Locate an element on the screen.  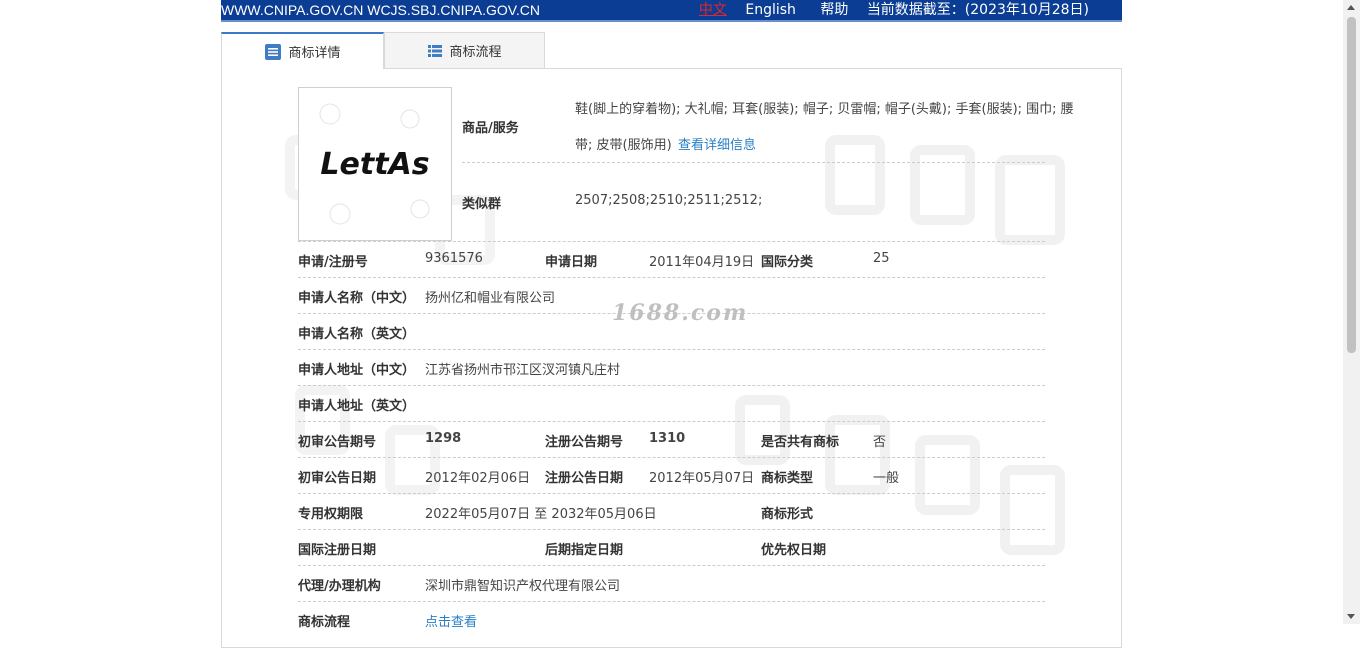
exclusive-value: 2022年05月07日 至 2032年05月06日 is located at coordinates (541, 514).